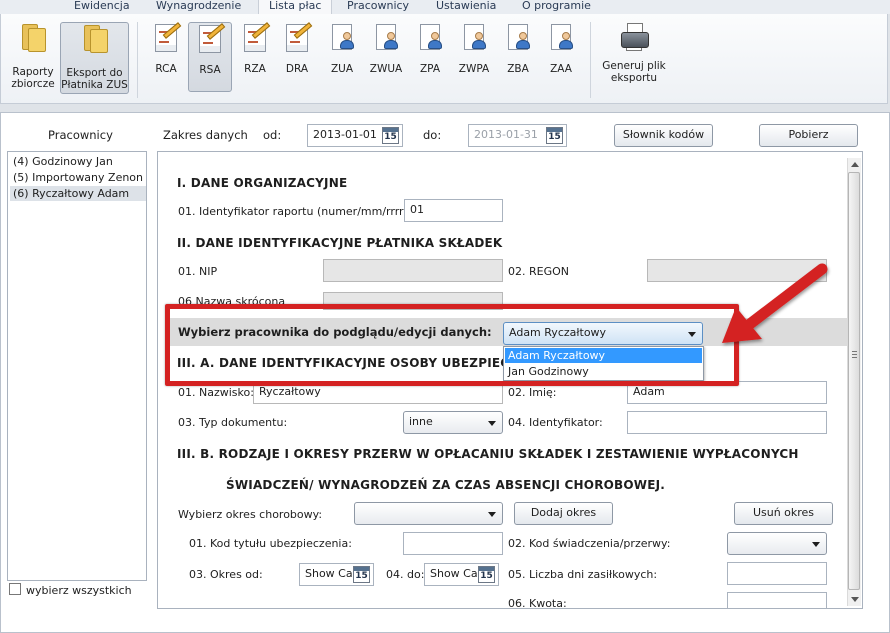 The height and width of the screenshot is (633, 890). Describe the element at coordinates (855, 164) in the screenshot. I see `scroll-up-icon` at that location.